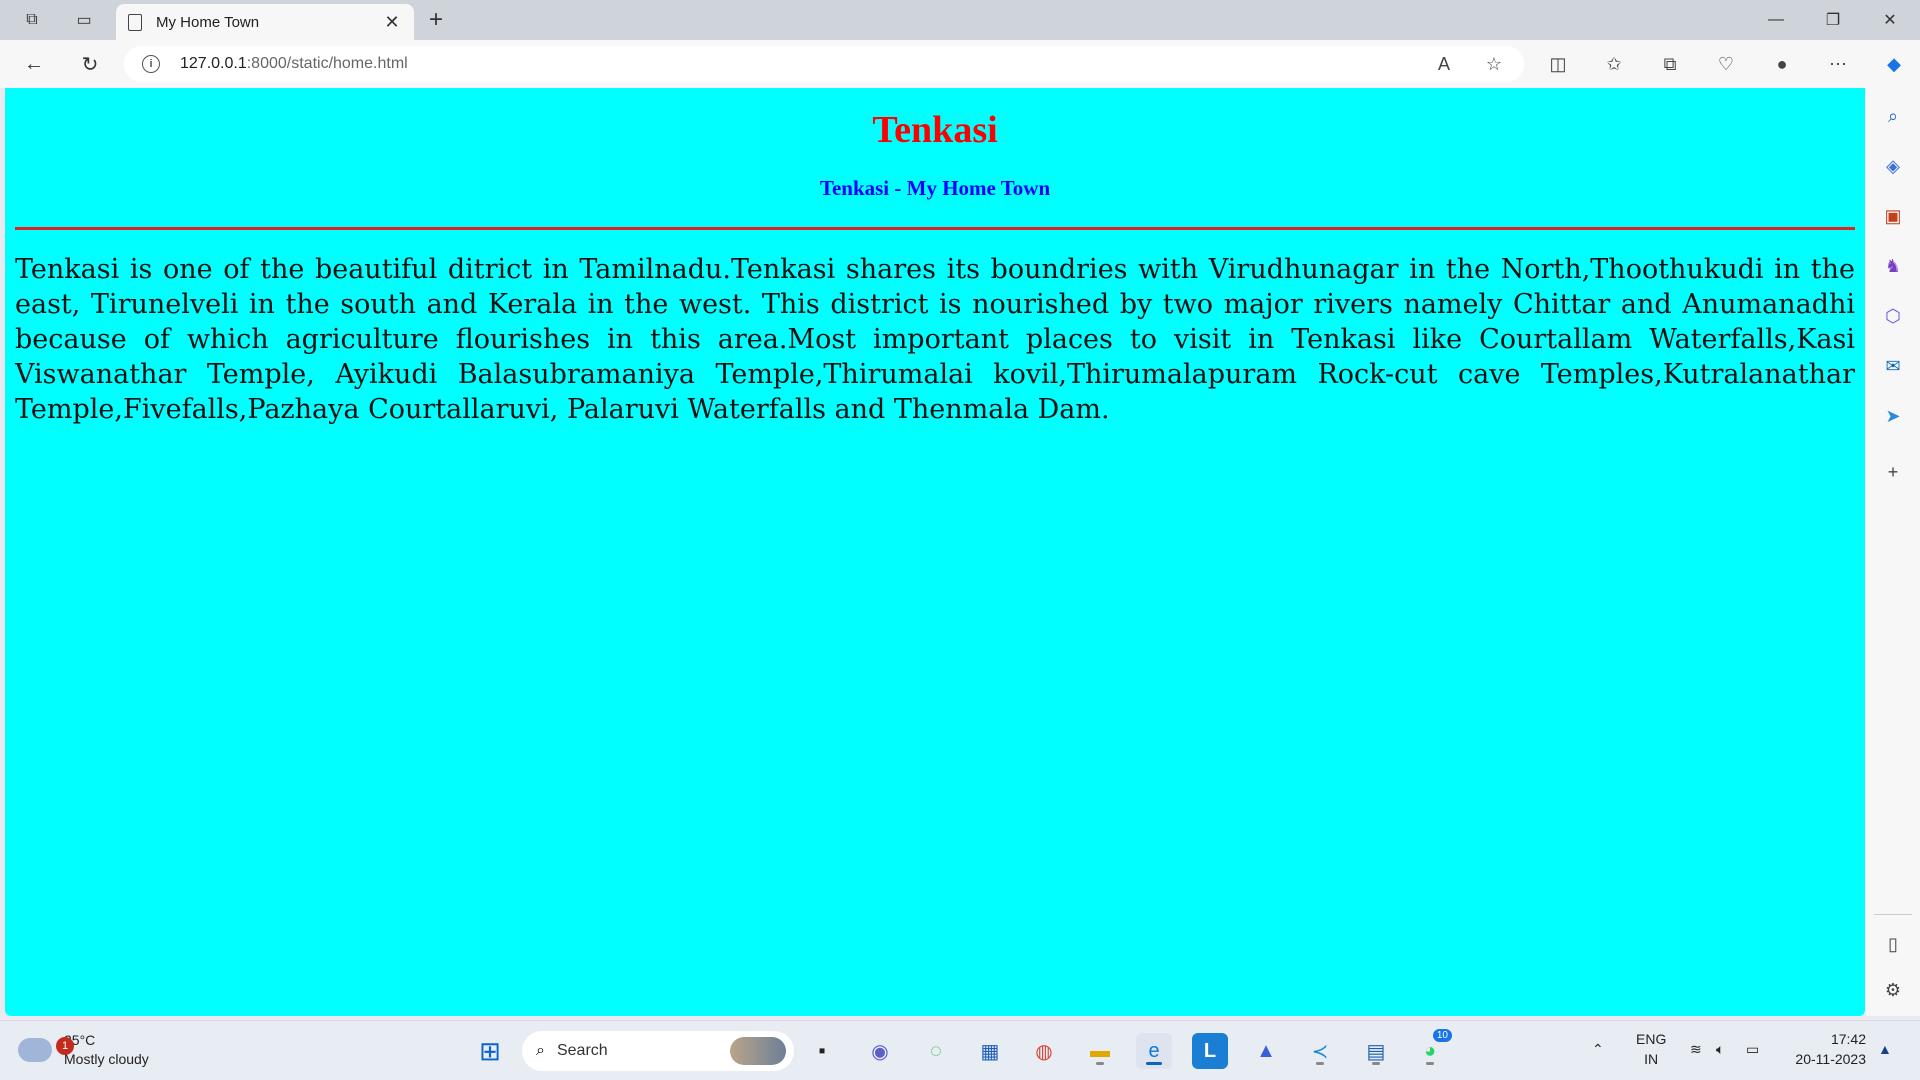 This screenshot has height=1080, width=1920. What do you see at coordinates (822, 1051) in the screenshot?
I see `task-view-icon: ▪` at bounding box center [822, 1051].